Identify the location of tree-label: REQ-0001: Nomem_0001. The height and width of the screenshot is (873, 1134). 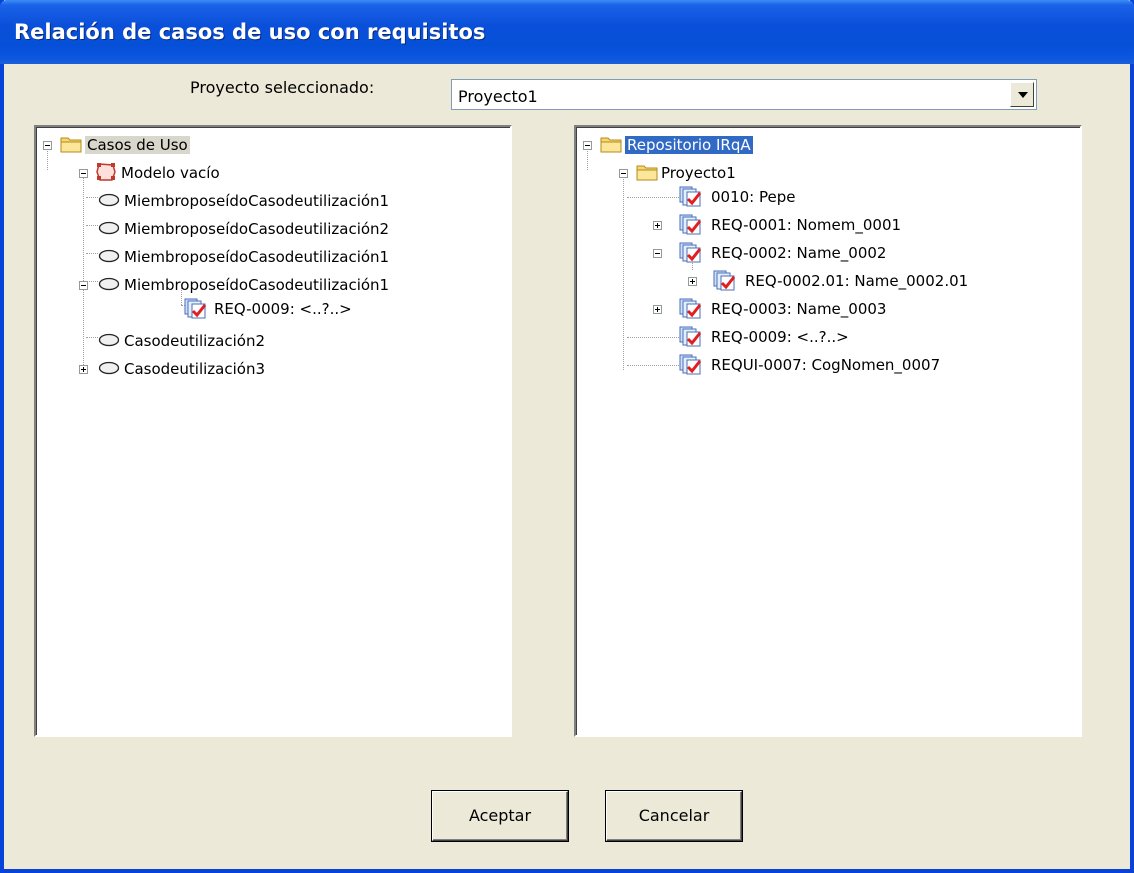
(806, 225).